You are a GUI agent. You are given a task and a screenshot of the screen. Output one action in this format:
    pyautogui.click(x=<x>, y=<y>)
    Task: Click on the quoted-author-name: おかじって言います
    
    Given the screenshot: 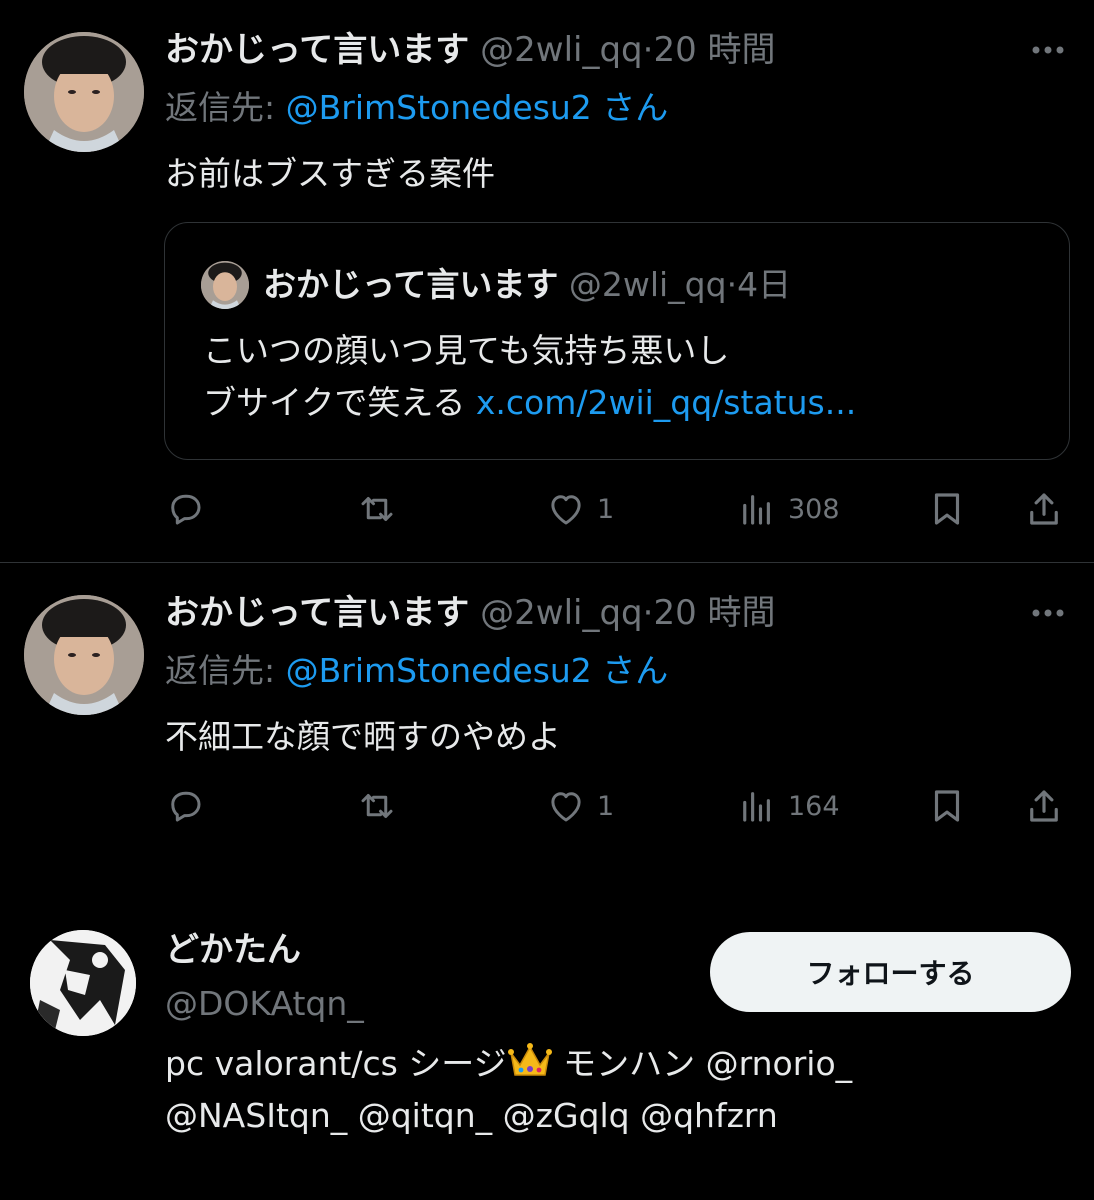 What is the action you would take?
    pyautogui.click(x=411, y=284)
    